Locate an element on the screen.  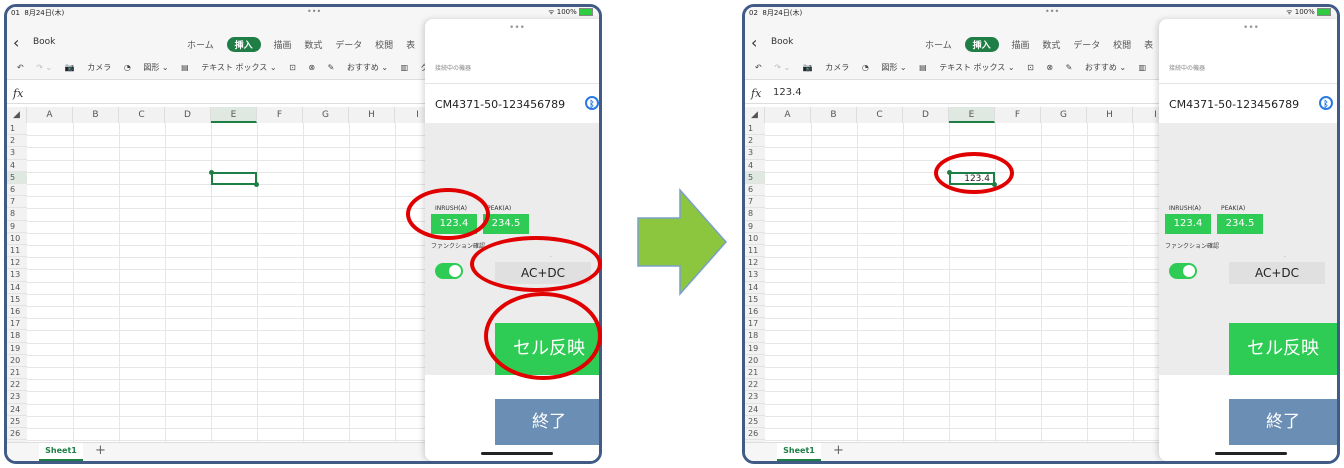
formula-value: 123.4 is located at coordinates (787, 92).